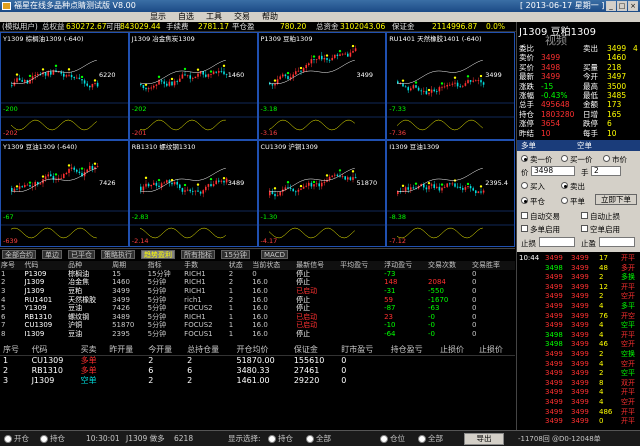 Image resolution: width=640 pixels, height=446 pixels. What do you see at coordinates (64, 86) in the screenshot?
I see `chart-cell: Y1309 棕榈油1309 (-640) 6220 -200 -202` at bounding box center [64, 86].